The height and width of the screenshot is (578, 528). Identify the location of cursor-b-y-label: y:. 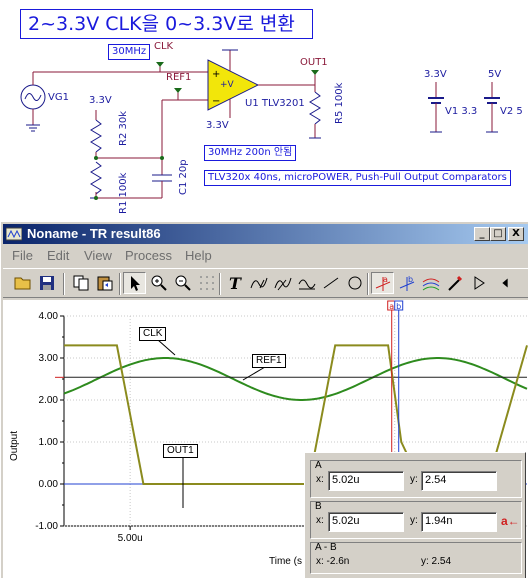
(414, 520).